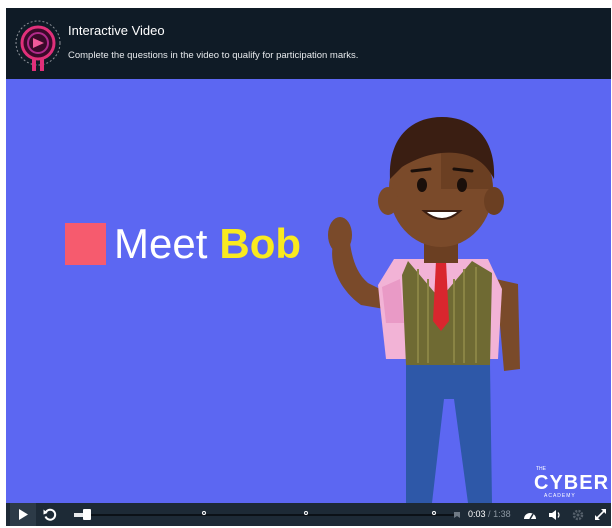 The width and height of the screenshot is (612, 528). I want to click on settings-icon, so click(578, 514).